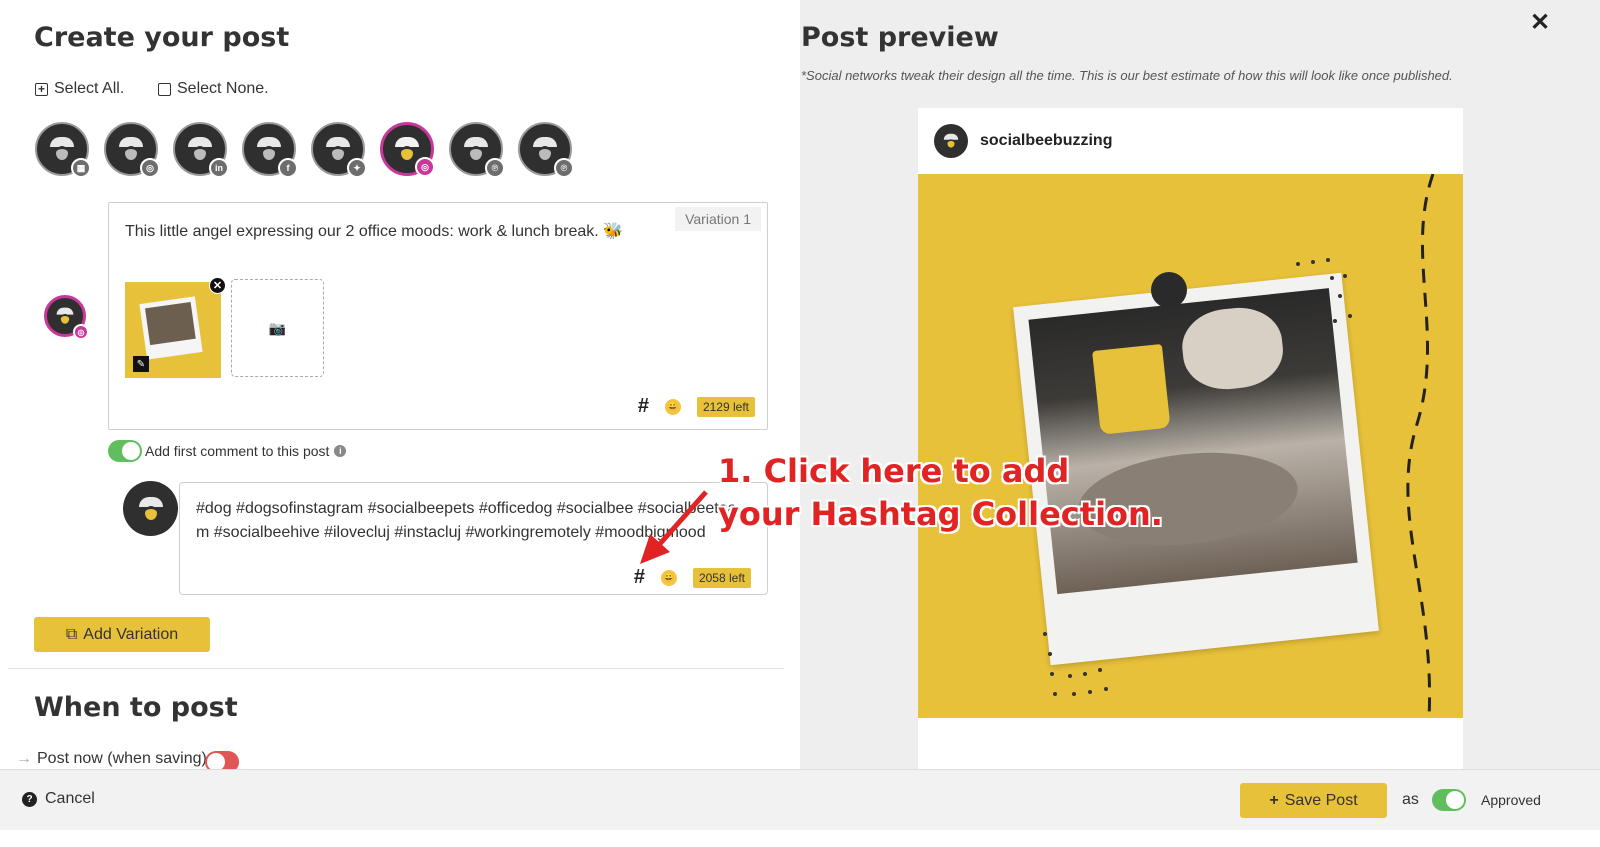 The width and height of the screenshot is (1600, 847). I want to click on select-none-button: Select None., so click(213, 89).